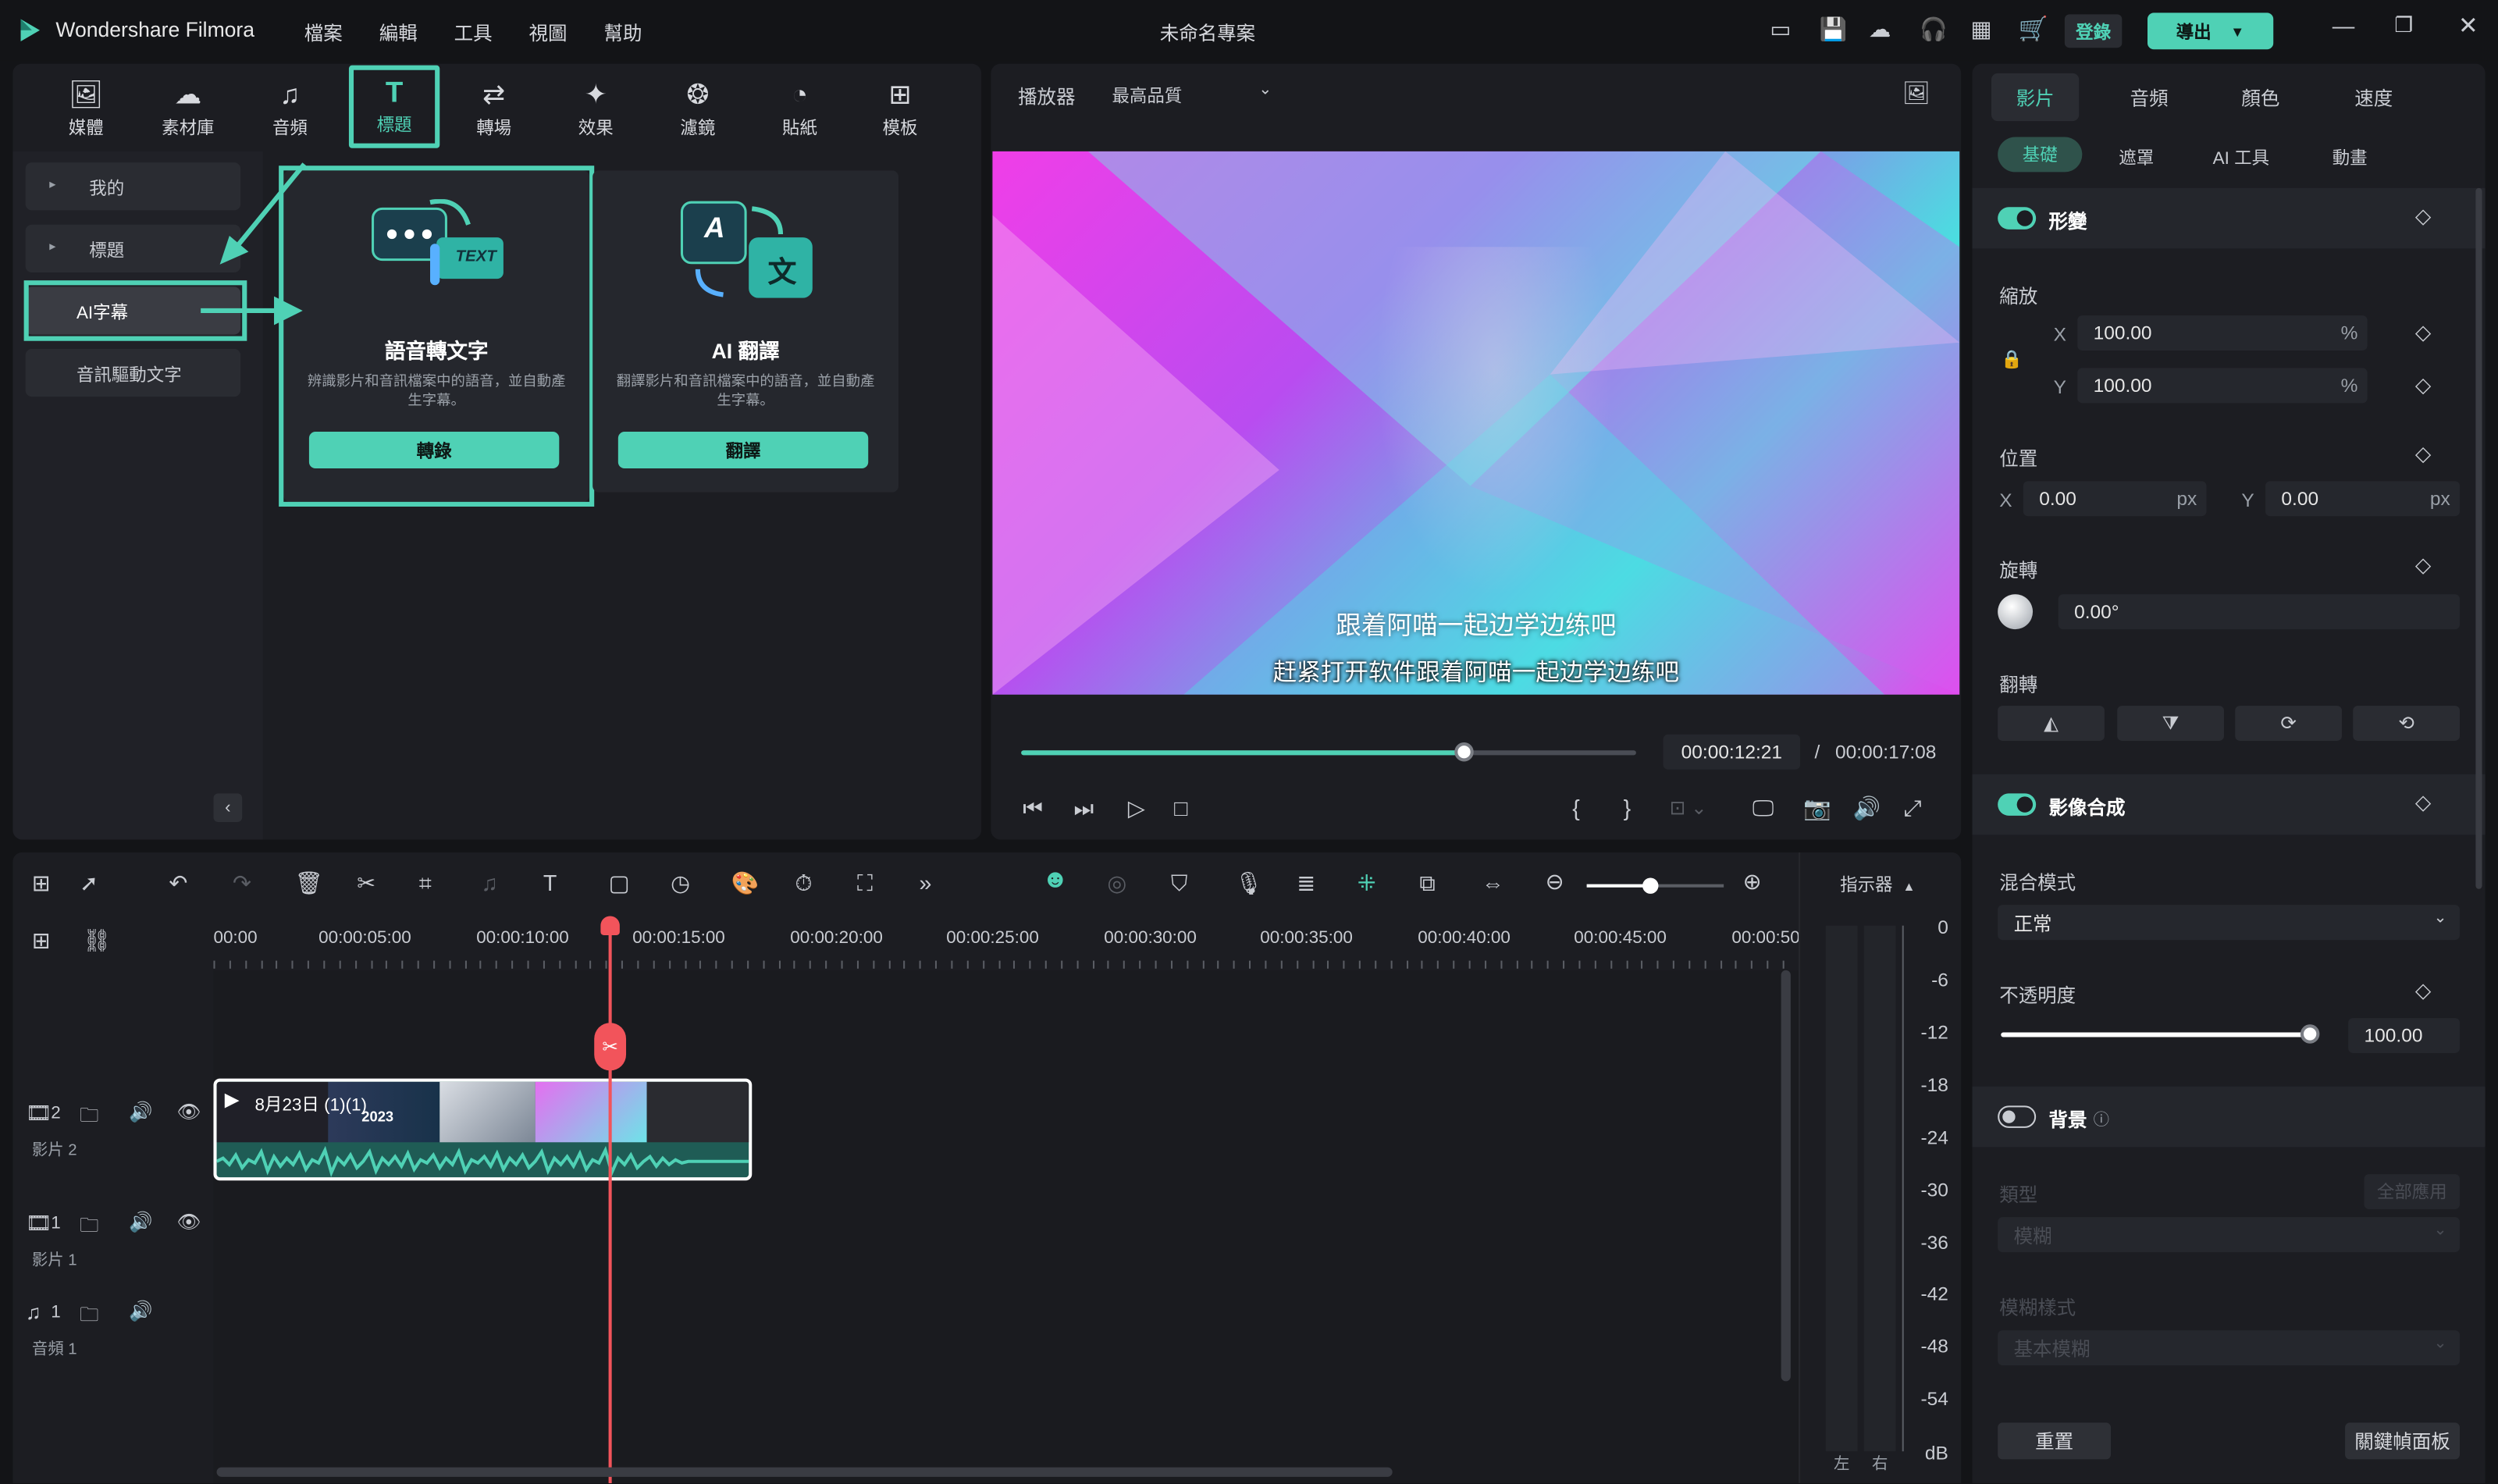 The height and width of the screenshot is (1484, 2498). I want to click on menu-file: 檔案, so click(323, 32).